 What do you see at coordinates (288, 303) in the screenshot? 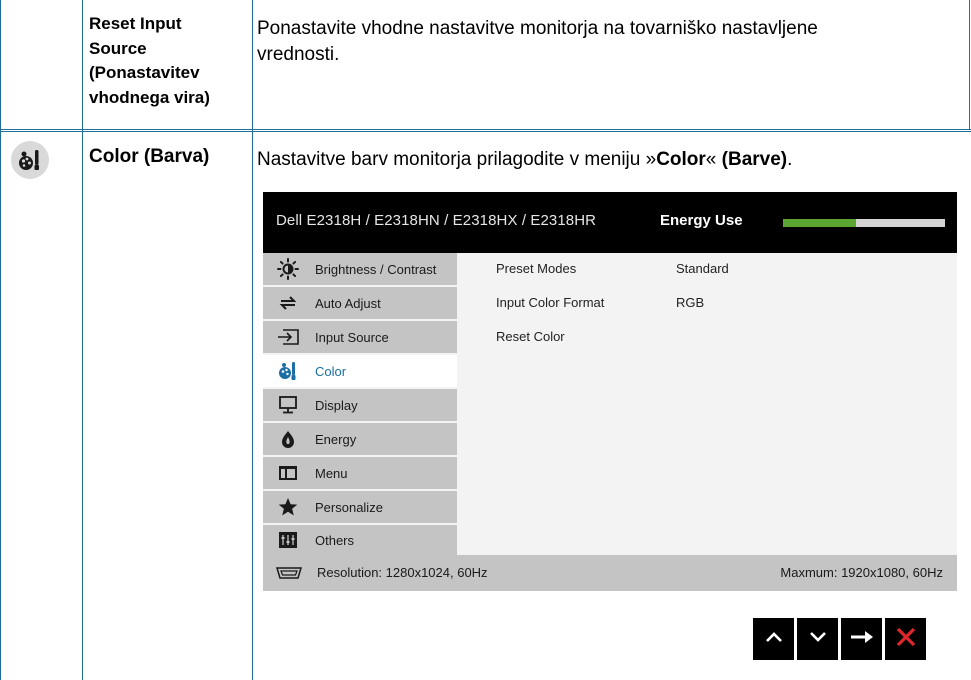
I see `auto-adjust-icon` at bounding box center [288, 303].